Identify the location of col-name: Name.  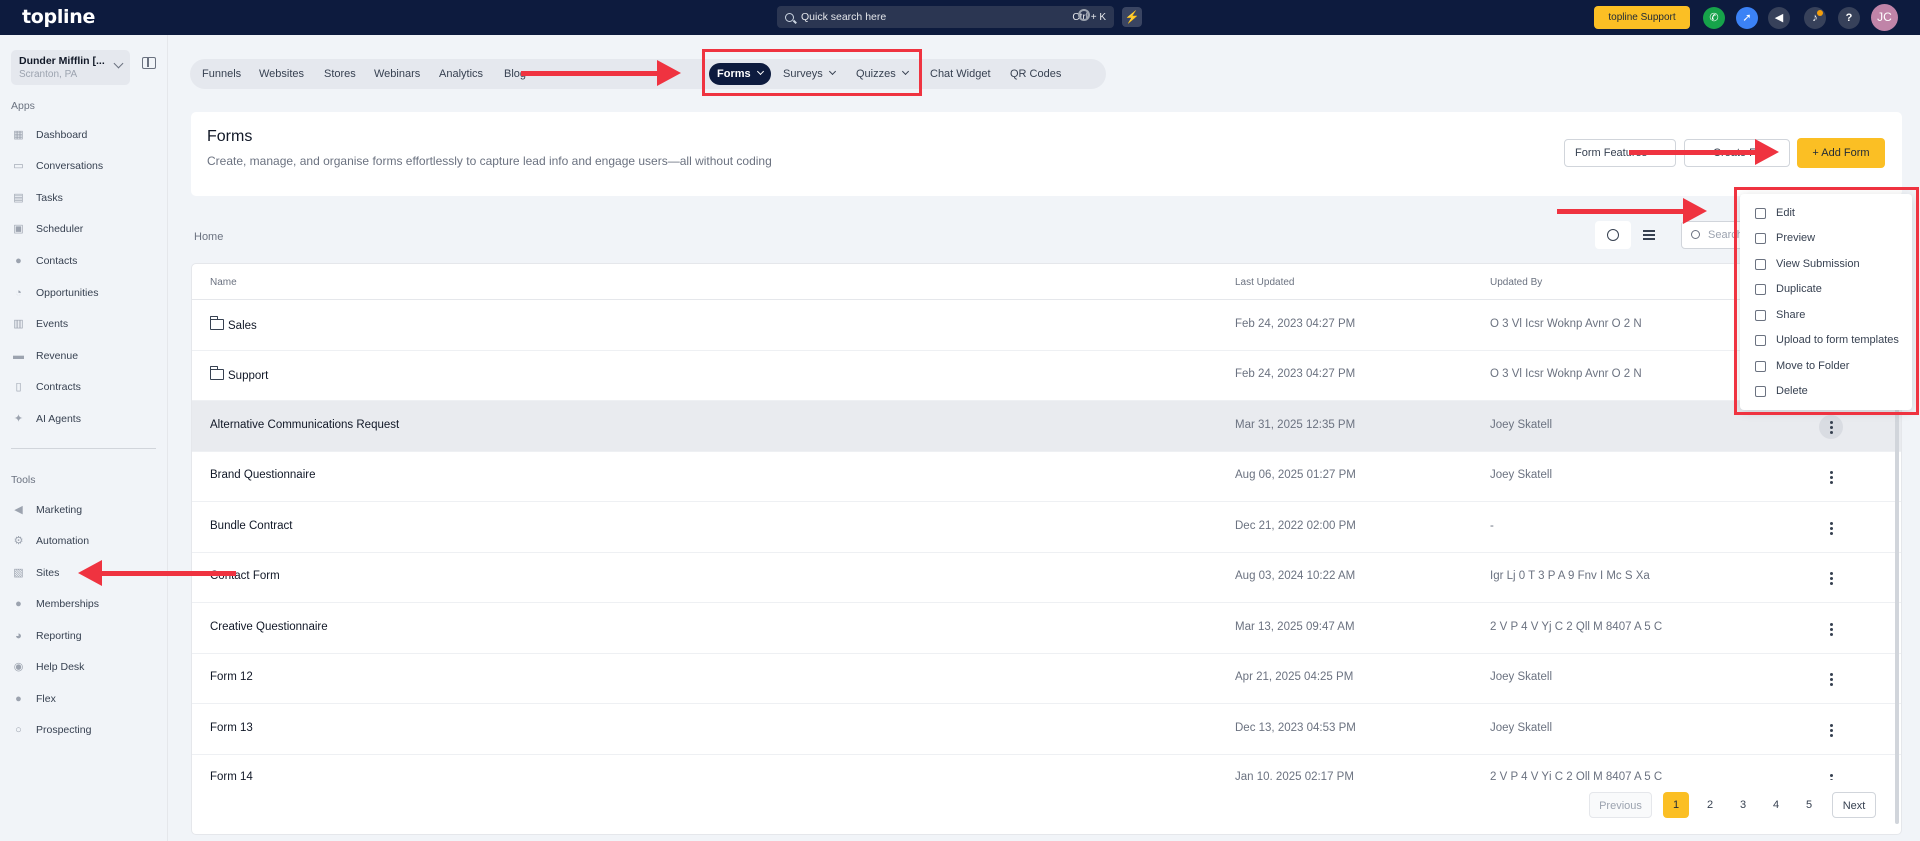
(223, 282).